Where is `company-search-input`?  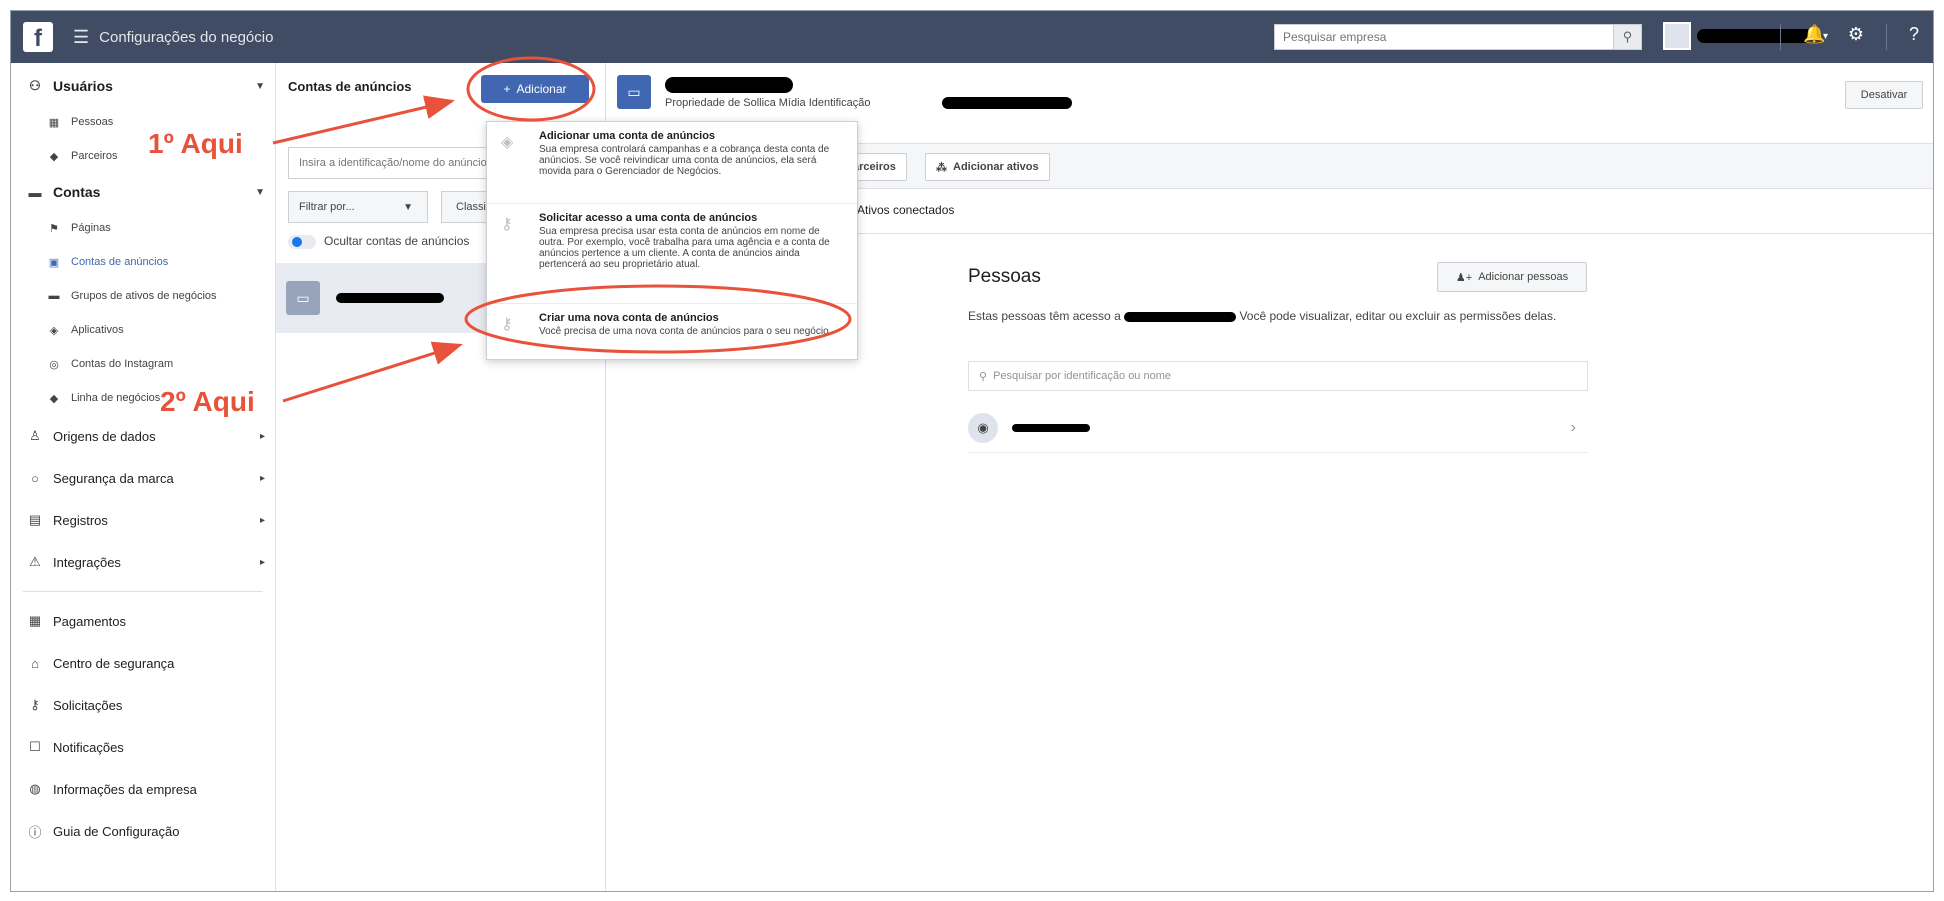 company-search-input is located at coordinates (1444, 37).